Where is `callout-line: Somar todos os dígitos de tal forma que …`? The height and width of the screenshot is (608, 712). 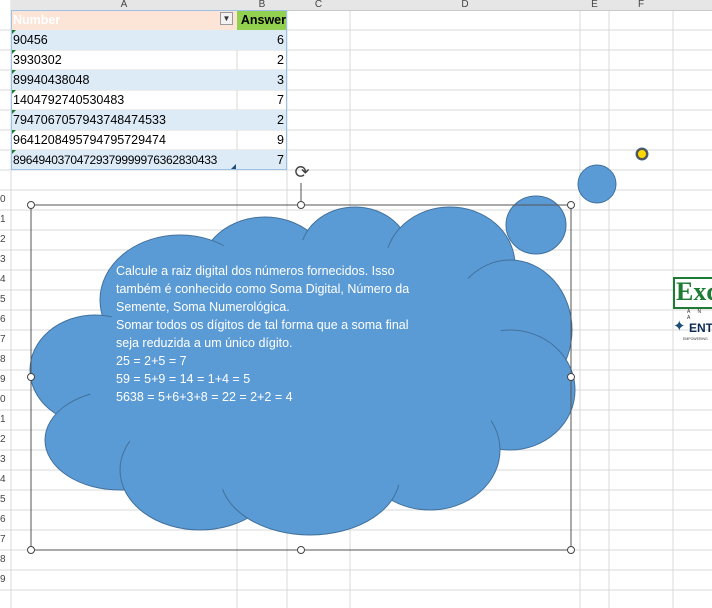
callout-line: Somar todos os dígitos de tal forma que … is located at coordinates (262, 325).